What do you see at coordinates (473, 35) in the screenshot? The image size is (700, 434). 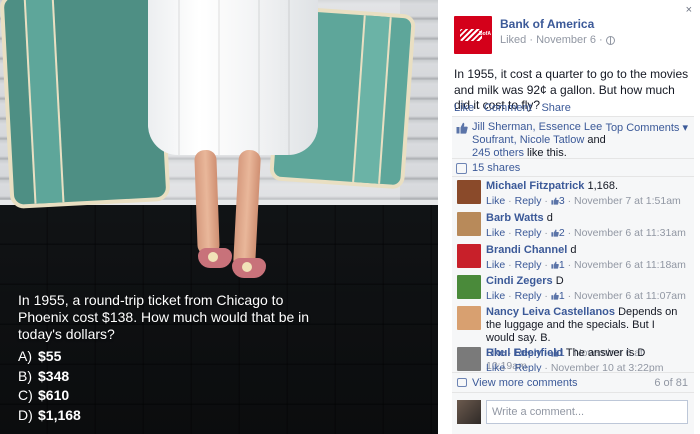 I see `bank-of-america-logo: BofA` at bounding box center [473, 35].